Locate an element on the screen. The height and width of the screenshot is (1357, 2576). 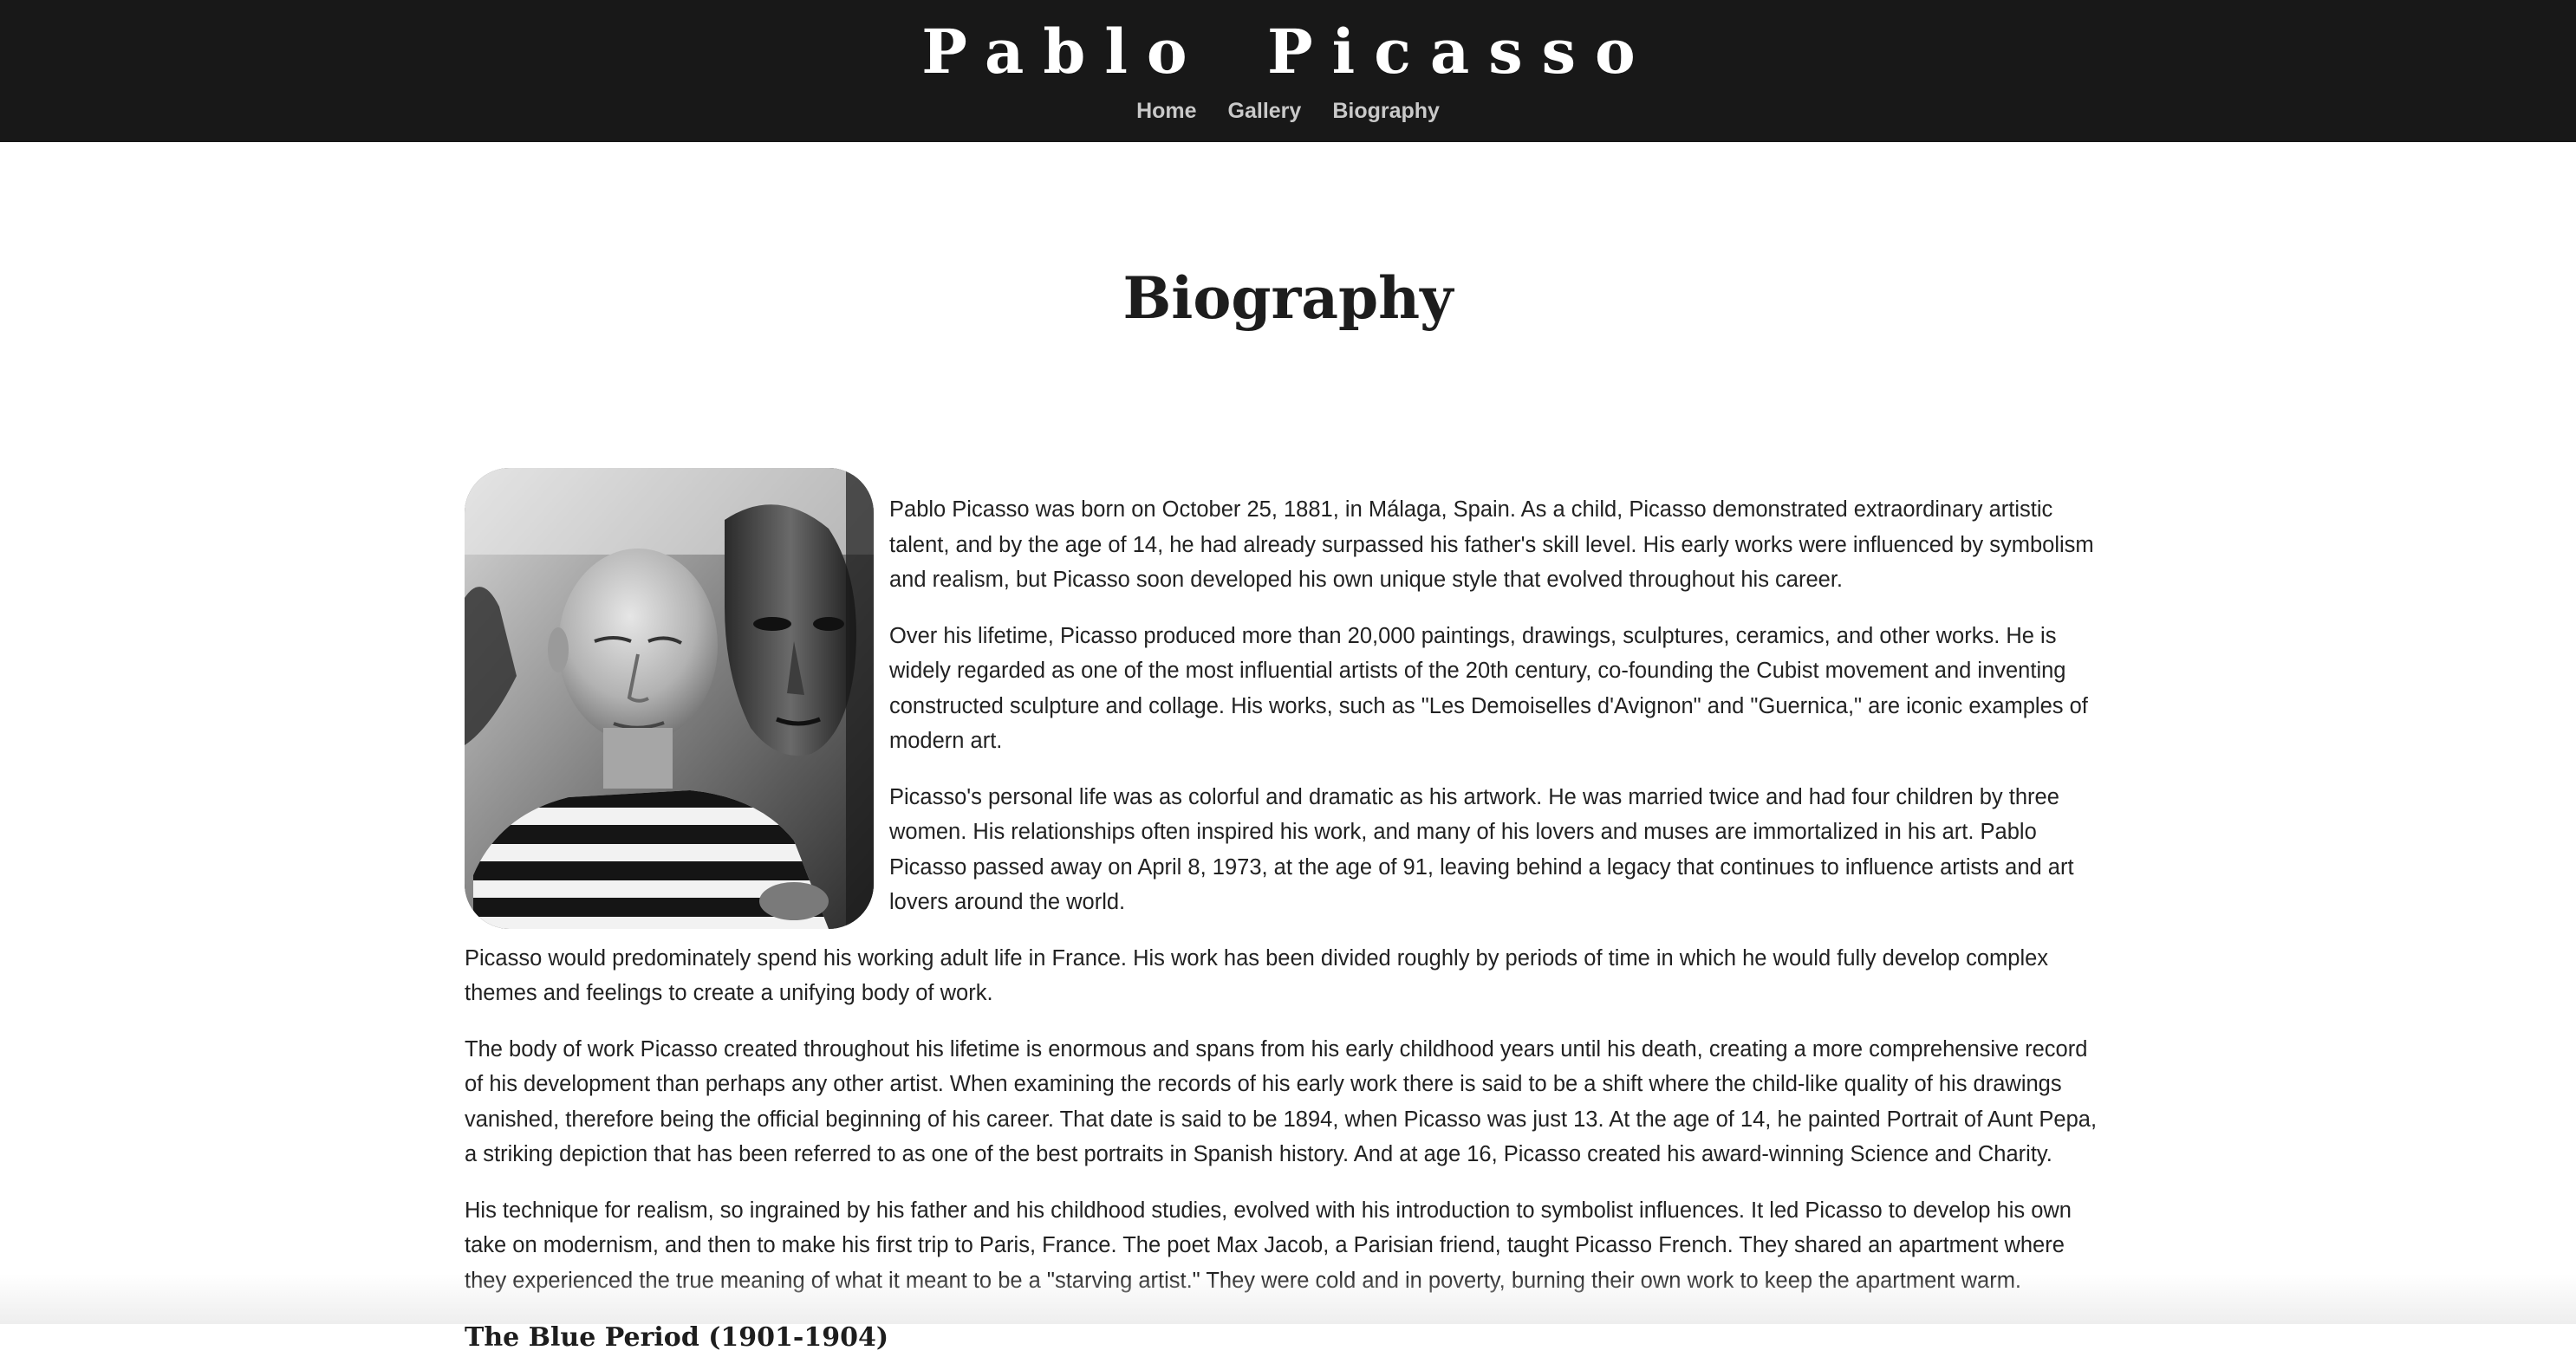
portrait-photo is located at coordinates (669, 698).